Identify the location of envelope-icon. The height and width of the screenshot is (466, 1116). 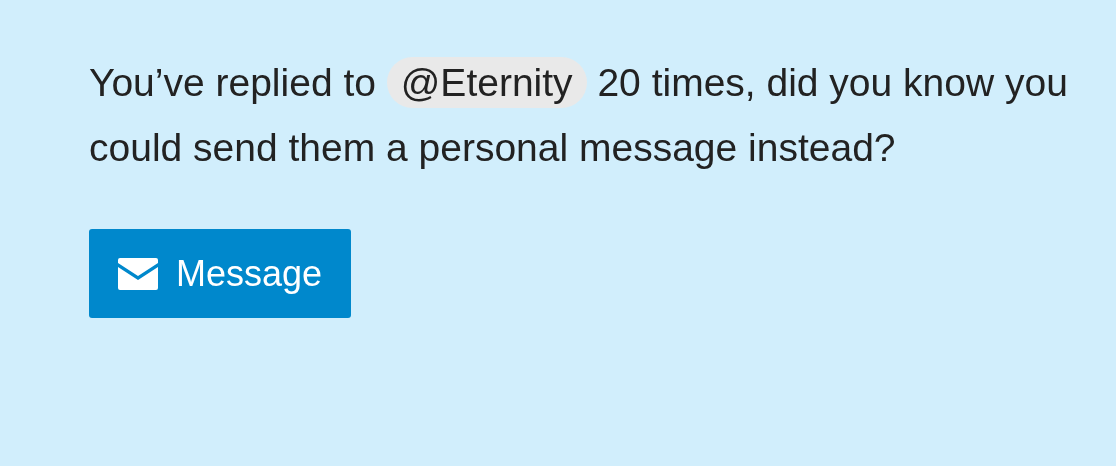
(138, 273).